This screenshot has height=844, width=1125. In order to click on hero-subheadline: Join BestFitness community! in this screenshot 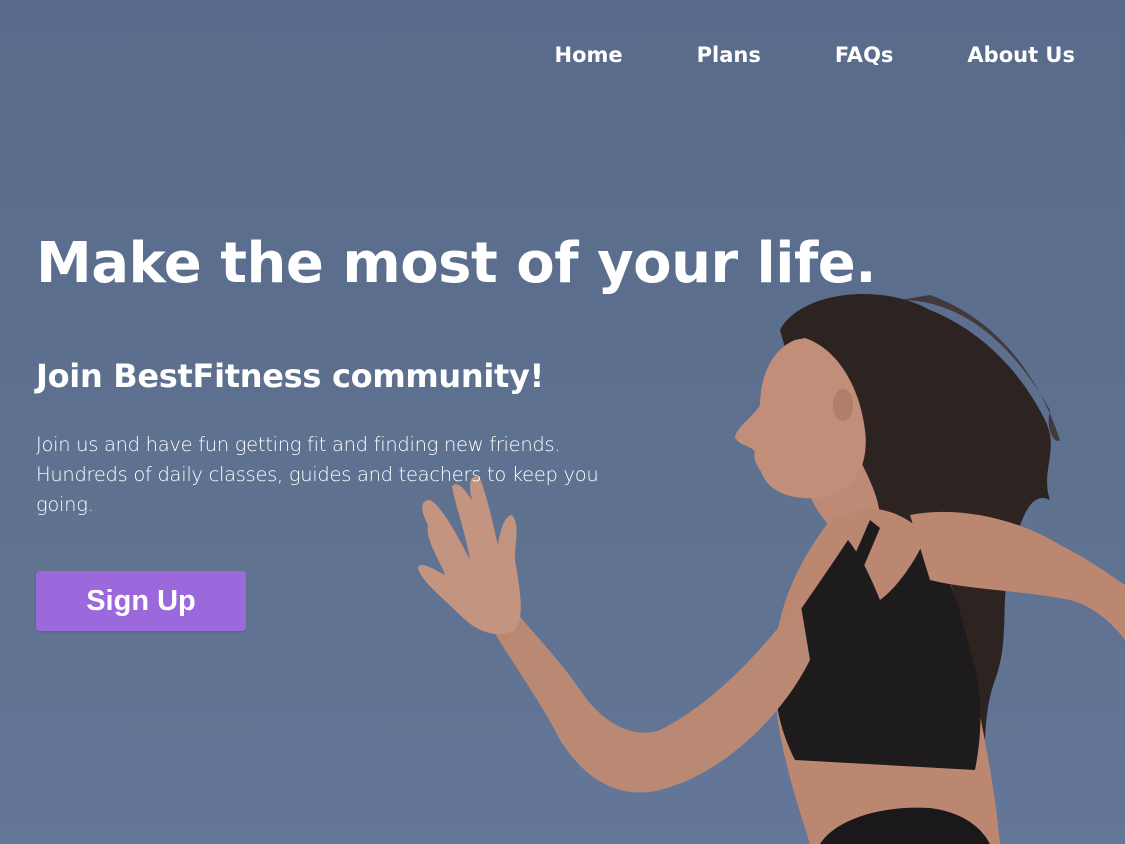, I will do `click(290, 376)`.